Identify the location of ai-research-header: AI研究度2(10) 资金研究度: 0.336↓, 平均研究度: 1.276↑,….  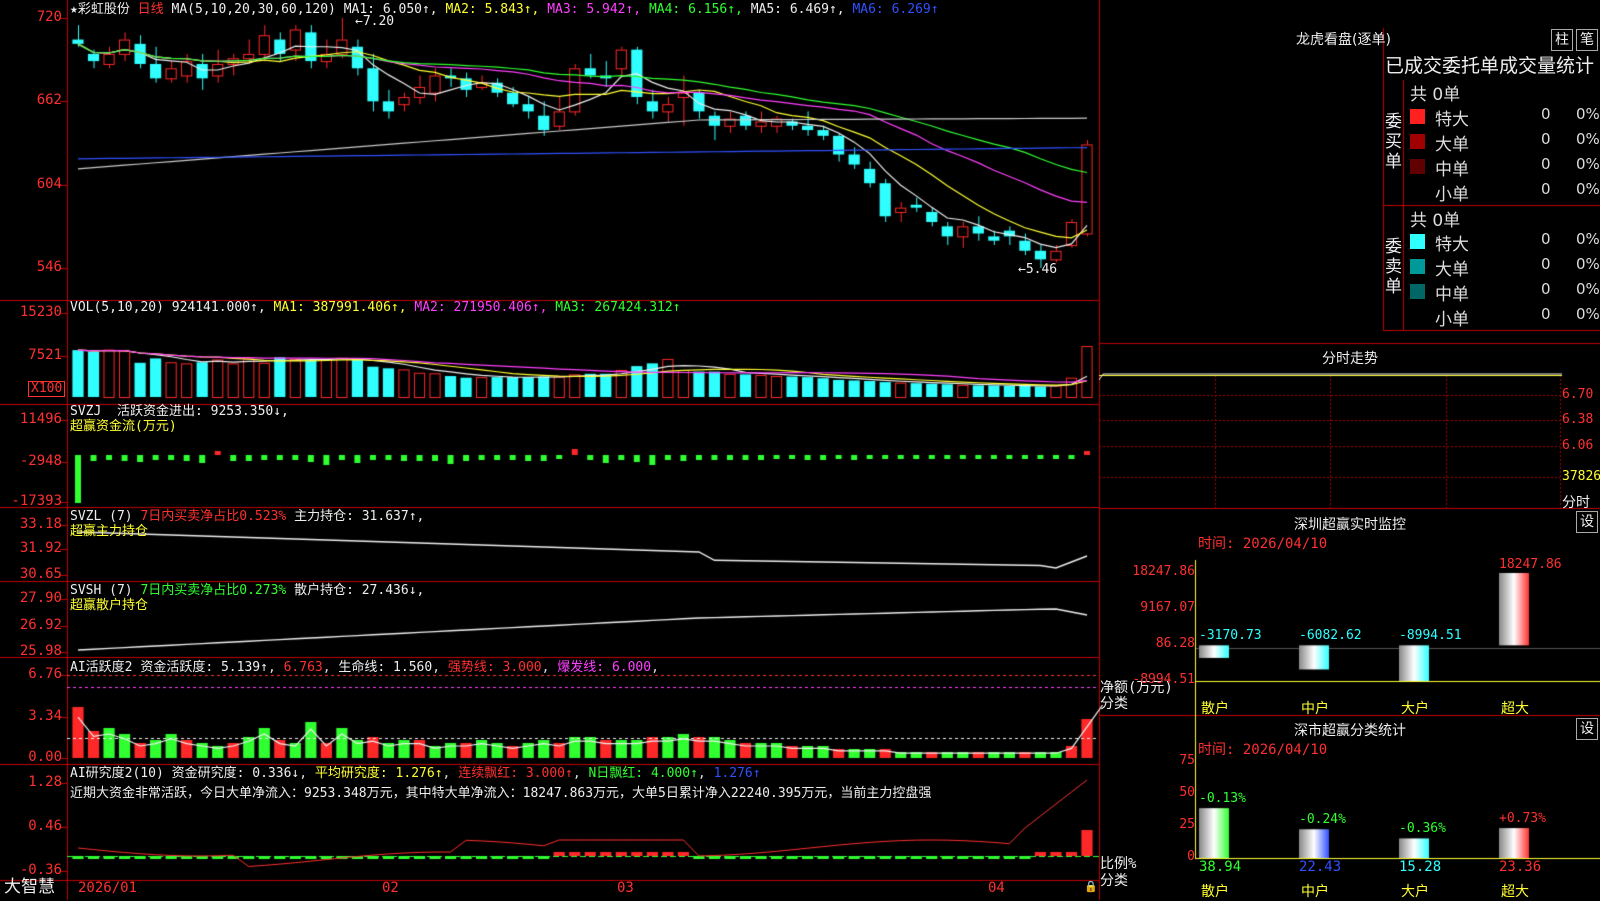
(415, 773).